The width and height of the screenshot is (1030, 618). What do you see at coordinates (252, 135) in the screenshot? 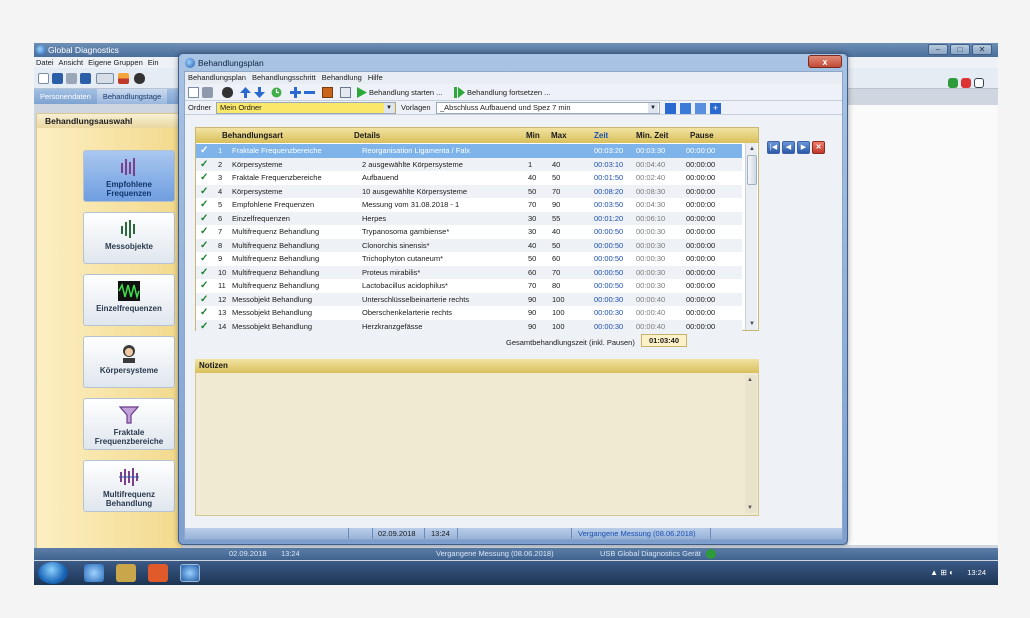
I see `col-behandlungsart: Behandlungsart` at bounding box center [252, 135].